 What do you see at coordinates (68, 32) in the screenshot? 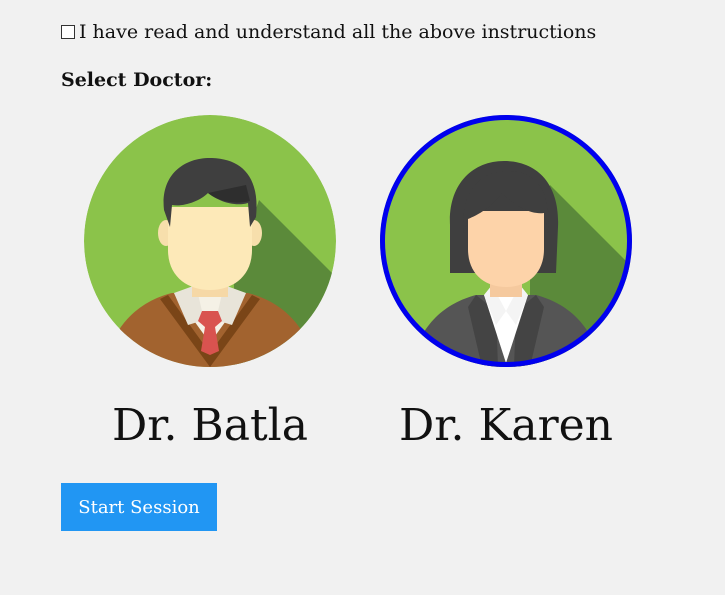
I see `agreement-checkbox` at bounding box center [68, 32].